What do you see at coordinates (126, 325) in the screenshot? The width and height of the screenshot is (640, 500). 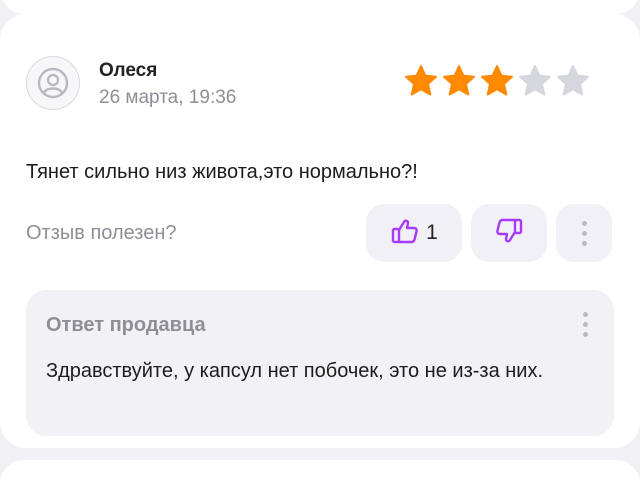 I see `seller-reply-title: Ответ продавца` at bounding box center [126, 325].